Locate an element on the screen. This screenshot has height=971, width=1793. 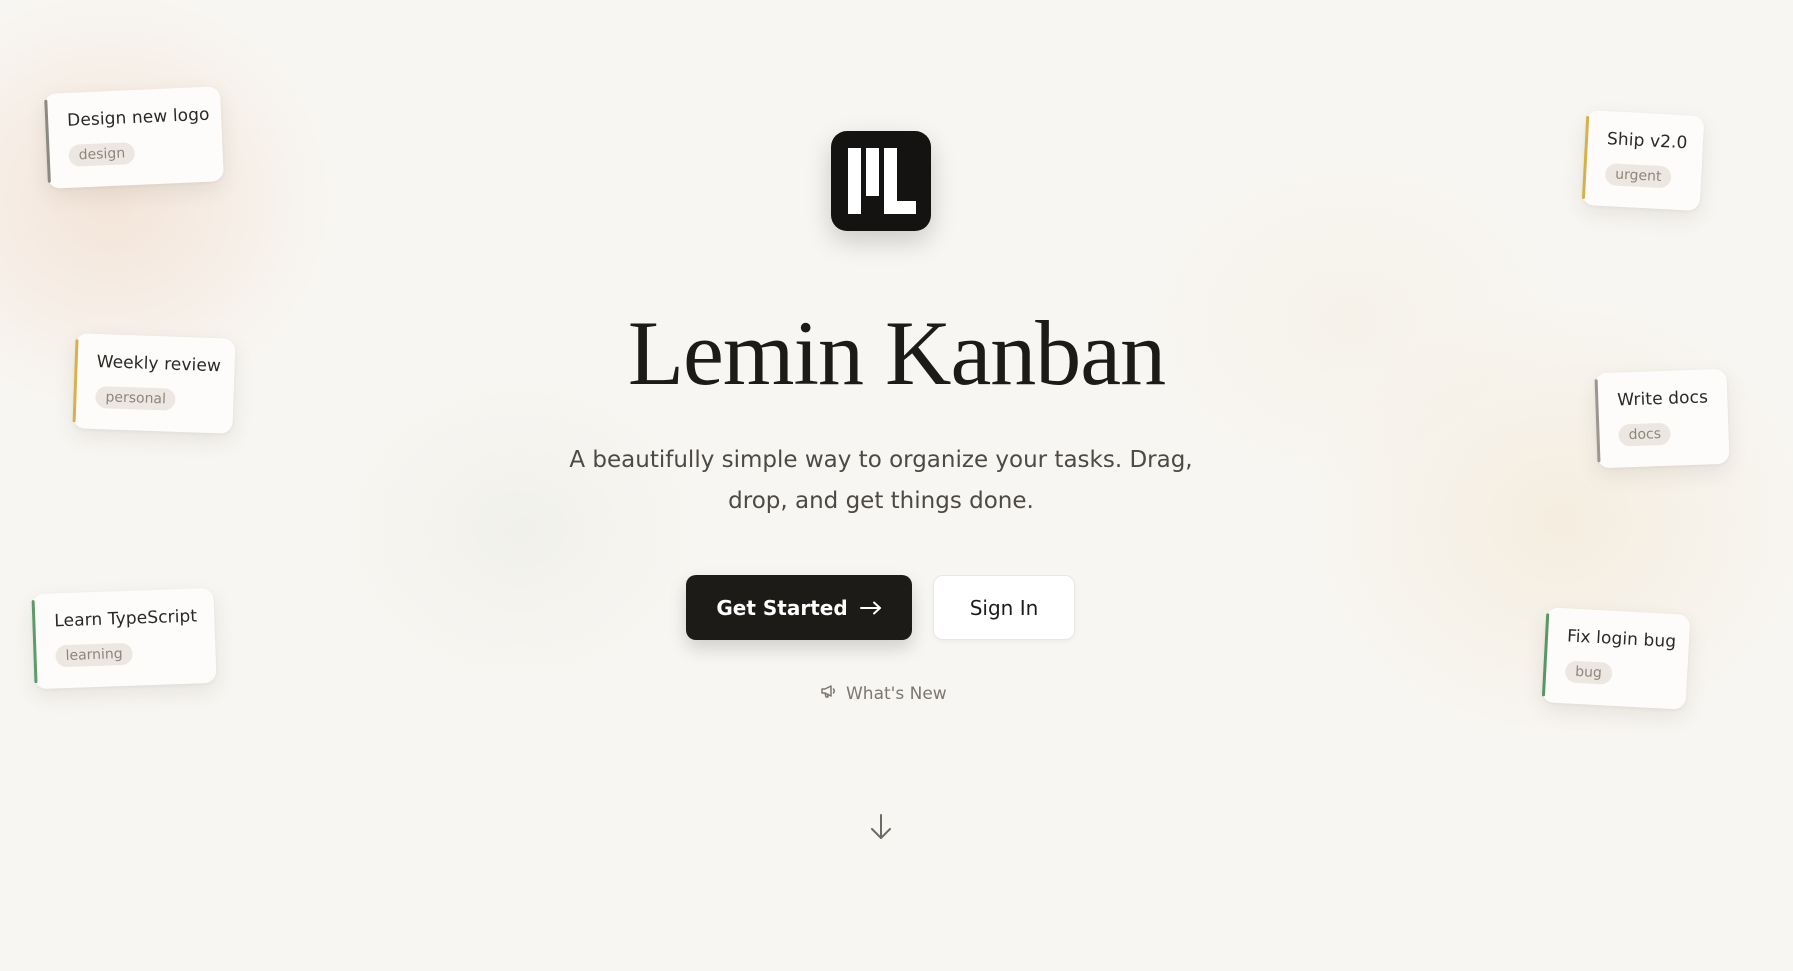
card-tag: urgent is located at coordinates (1638, 176).